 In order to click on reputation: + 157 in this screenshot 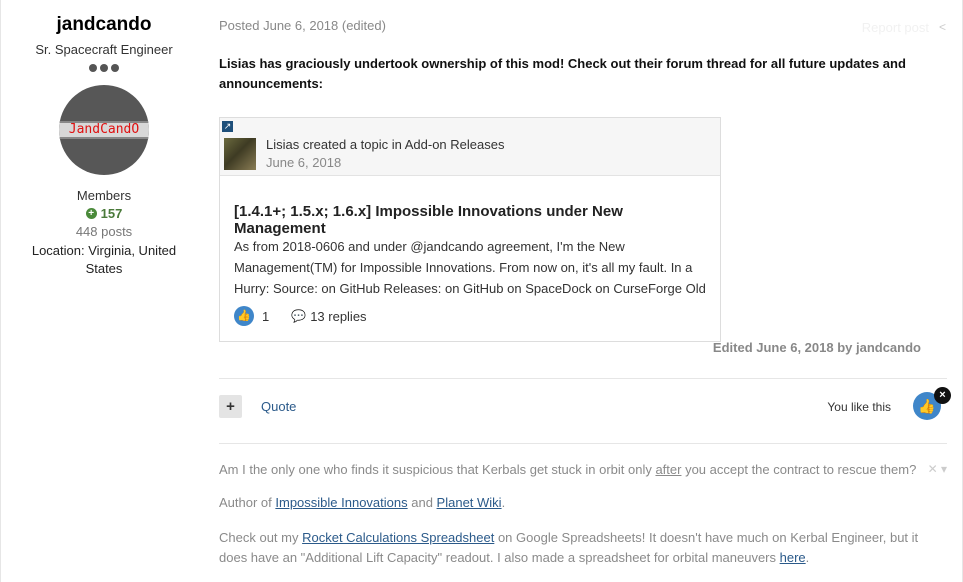, I will do `click(104, 213)`.